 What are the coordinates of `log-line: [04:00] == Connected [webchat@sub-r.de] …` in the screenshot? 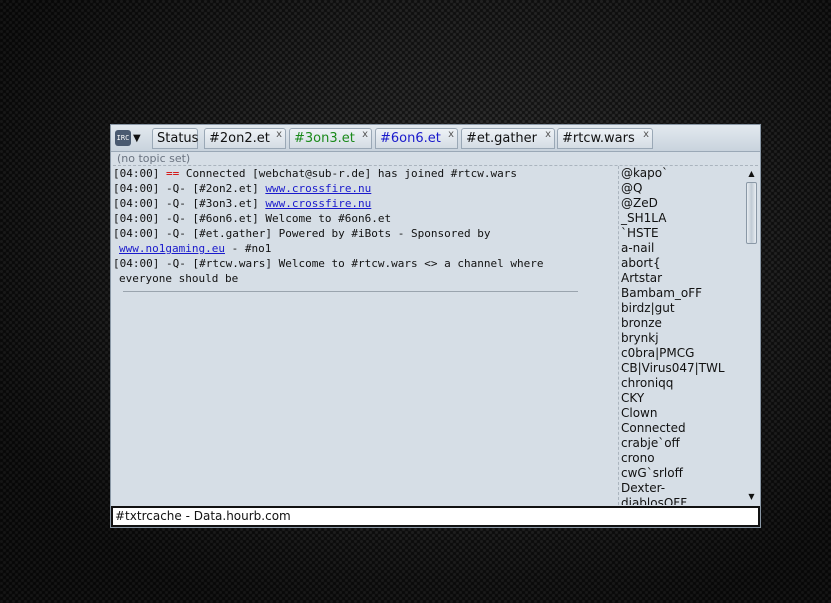 It's located at (365, 173).